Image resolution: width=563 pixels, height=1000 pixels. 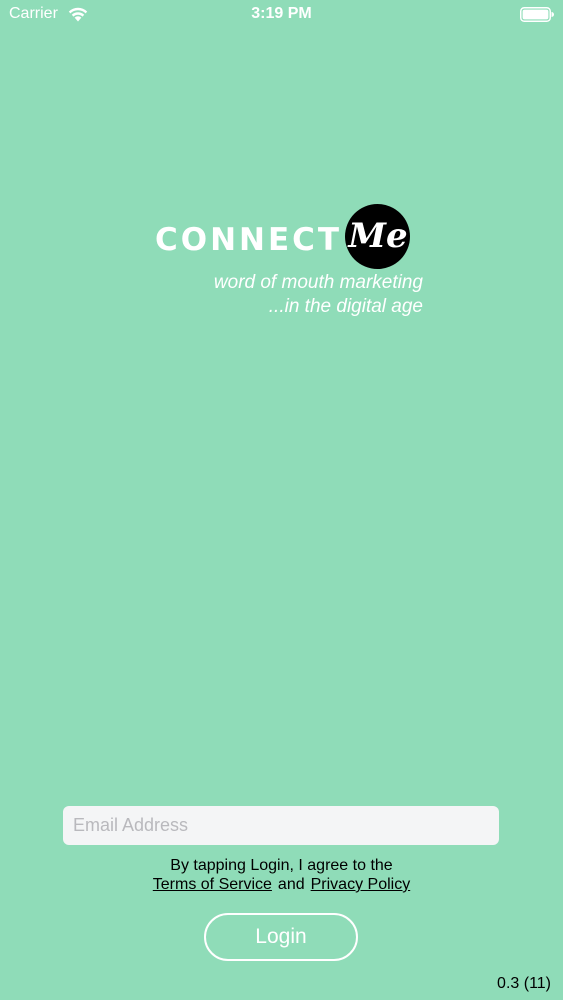 I want to click on and-label: and, so click(x=291, y=884).